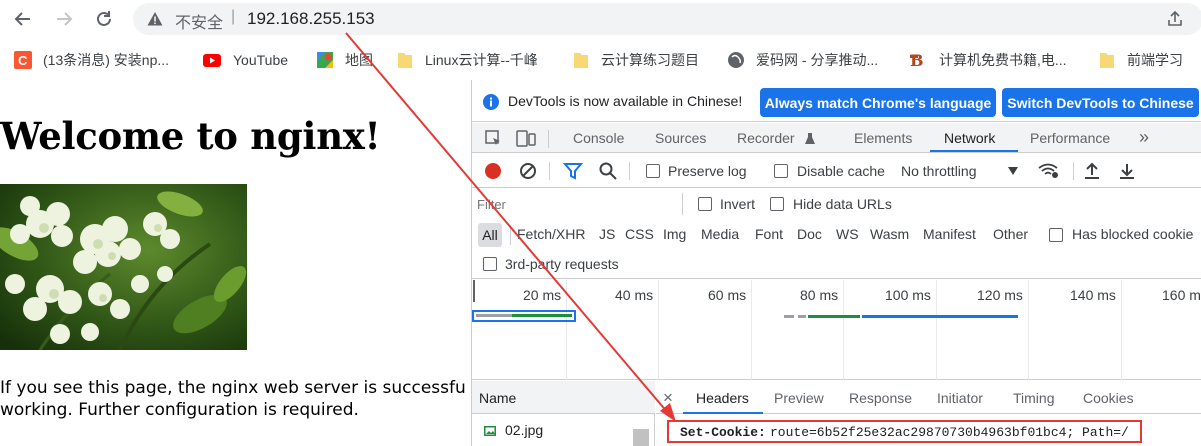 The height and width of the screenshot is (446, 1201). What do you see at coordinates (799, 398) in the screenshot?
I see `tab-preview: Preview` at bounding box center [799, 398].